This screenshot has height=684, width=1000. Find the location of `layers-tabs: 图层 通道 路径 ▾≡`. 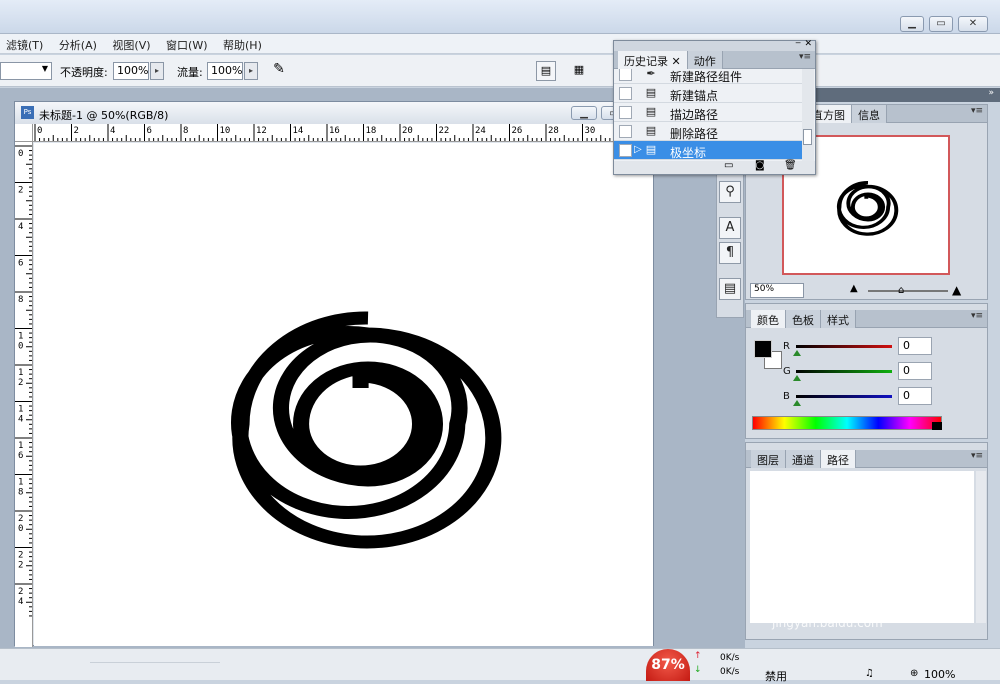

layers-tabs: 图层 通道 路径 ▾≡ is located at coordinates (866, 459).